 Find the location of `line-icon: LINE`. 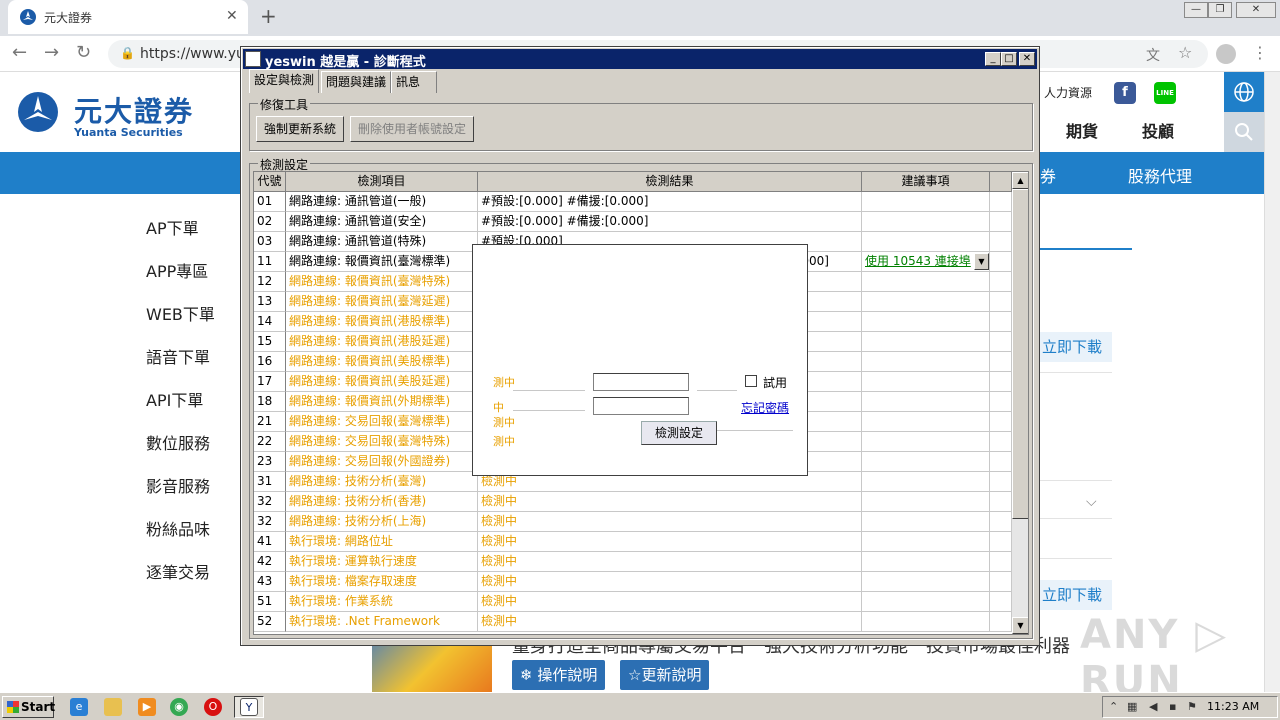

line-icon: LINE is located at coordinates (1165, 93).